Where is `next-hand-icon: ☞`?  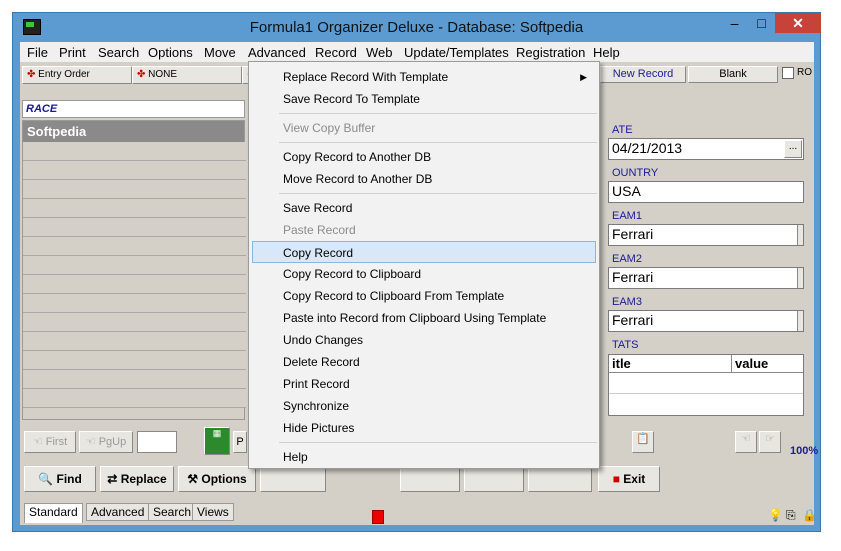
next-hand-icon: ☞ is located at coordinates (770, 442).